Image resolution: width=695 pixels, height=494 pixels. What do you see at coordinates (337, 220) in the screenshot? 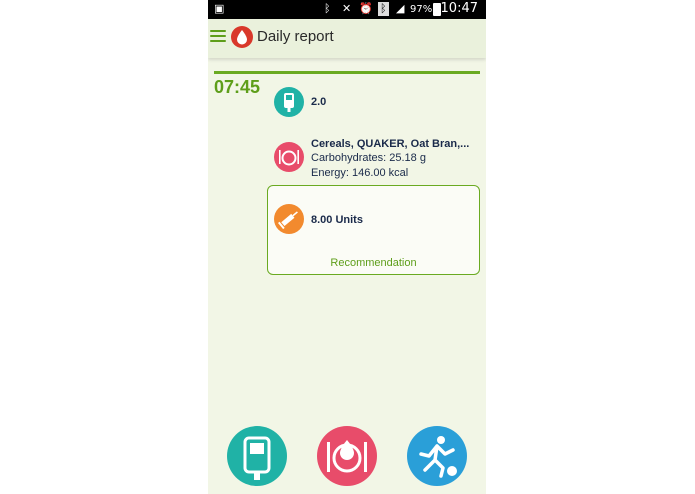
I see `insulin-value: 8.00 Units` at bounding box center [337, 220].